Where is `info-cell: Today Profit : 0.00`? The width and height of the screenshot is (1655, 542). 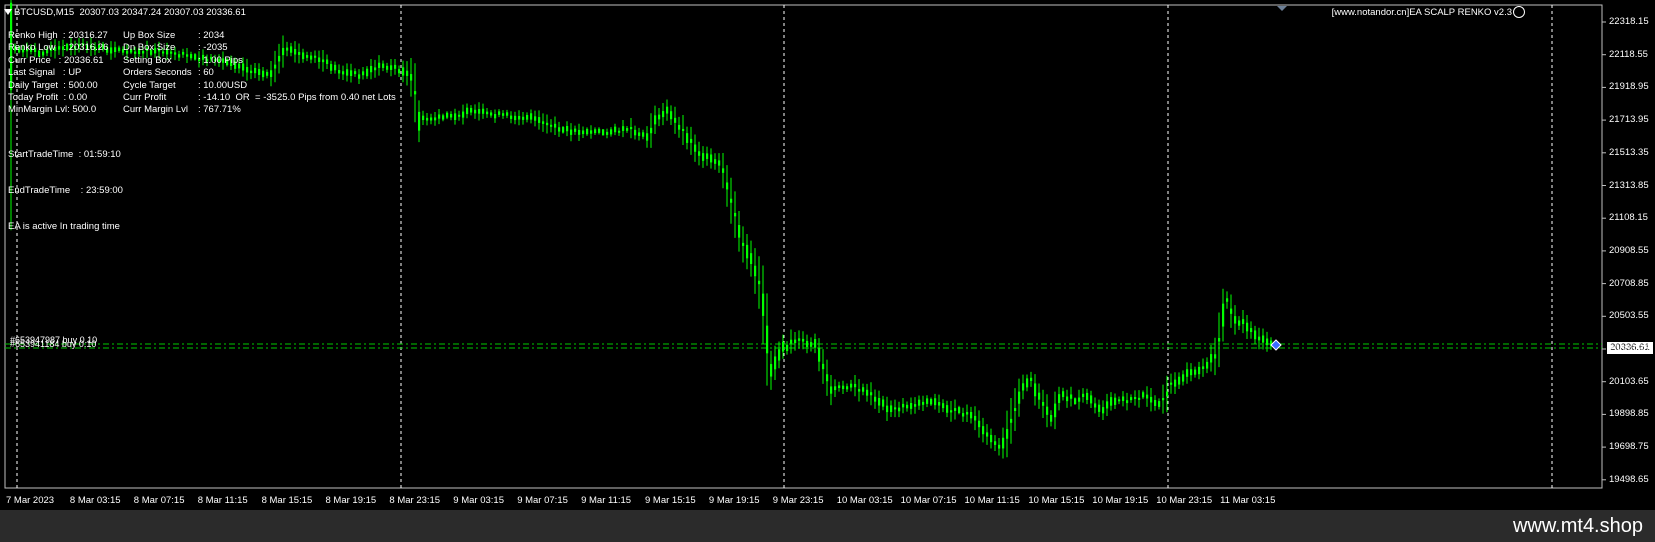 info-cell: Today Profit : 0.00 is located at coordinates (48, 97).